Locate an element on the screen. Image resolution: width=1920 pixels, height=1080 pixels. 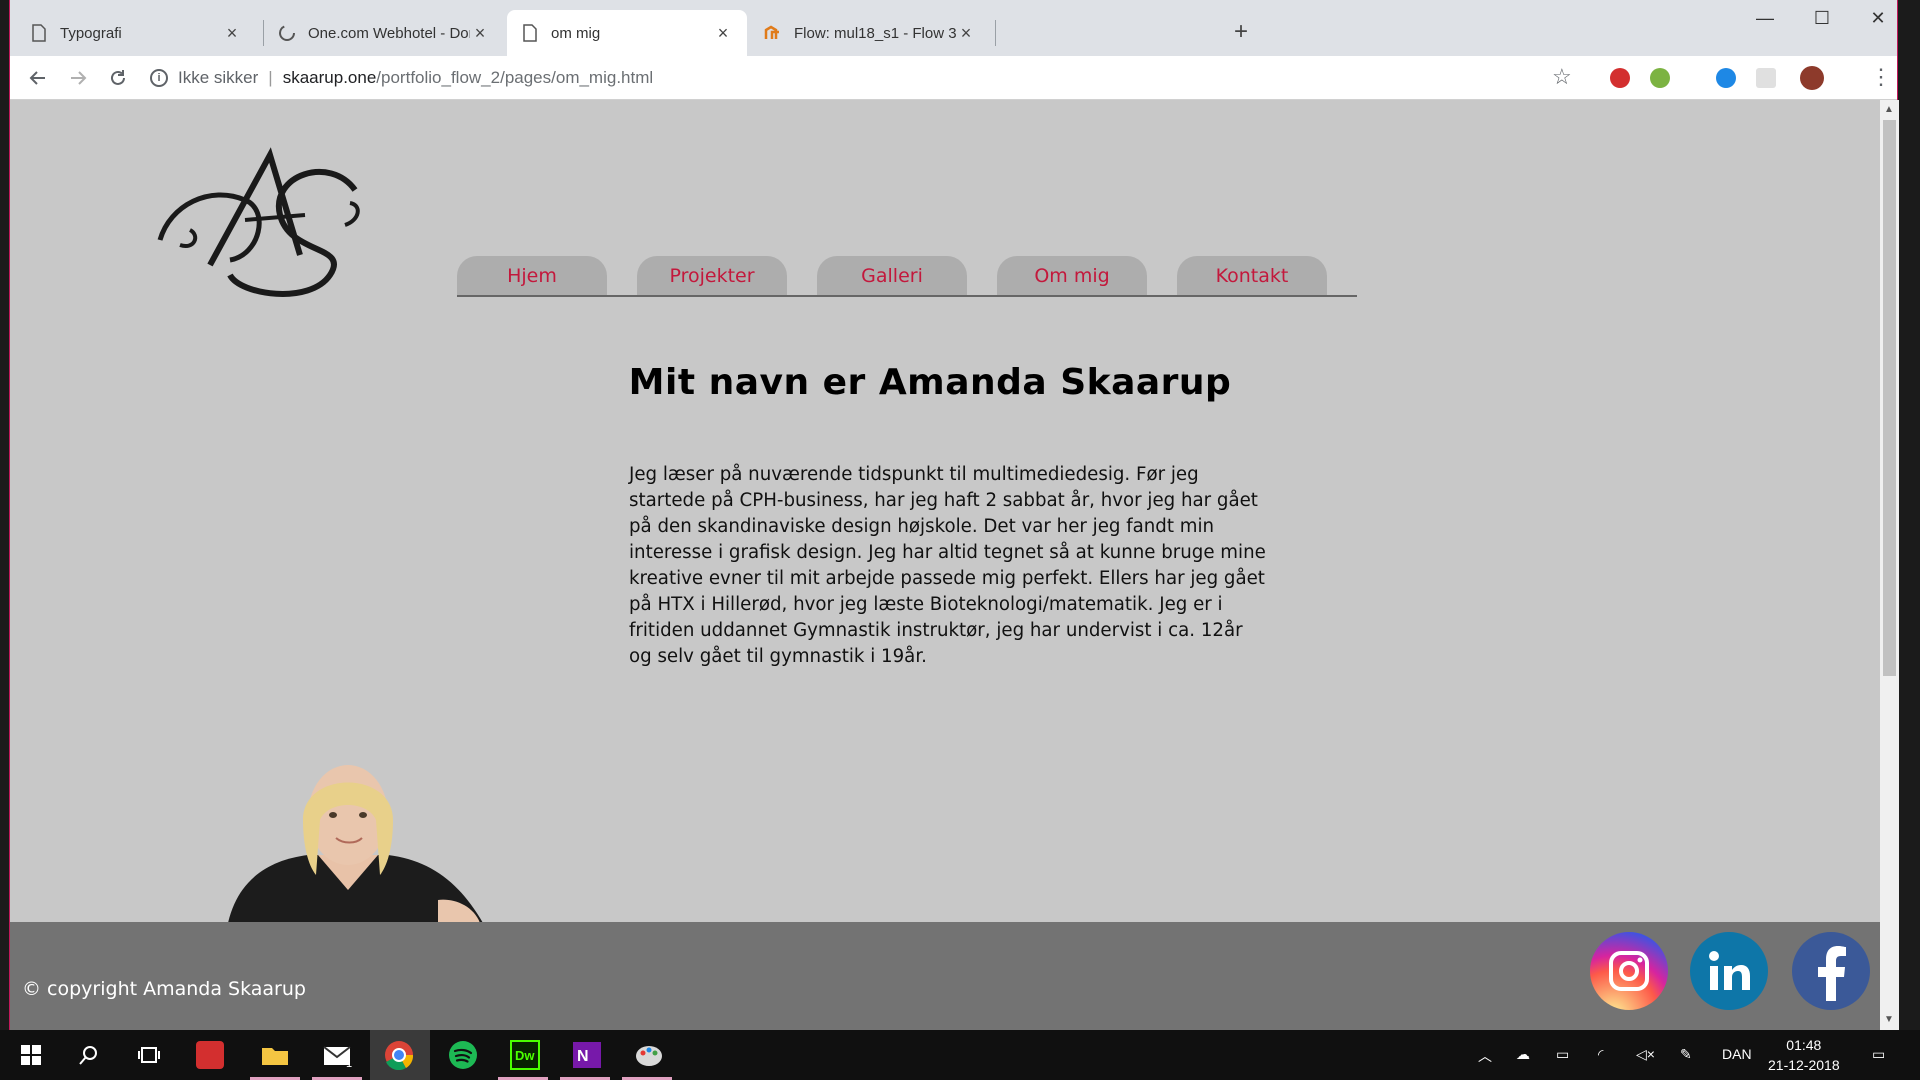
main-navigation: Hjem Projekter Galleri Om mig Kontakt is located at coordinates (907, 276).